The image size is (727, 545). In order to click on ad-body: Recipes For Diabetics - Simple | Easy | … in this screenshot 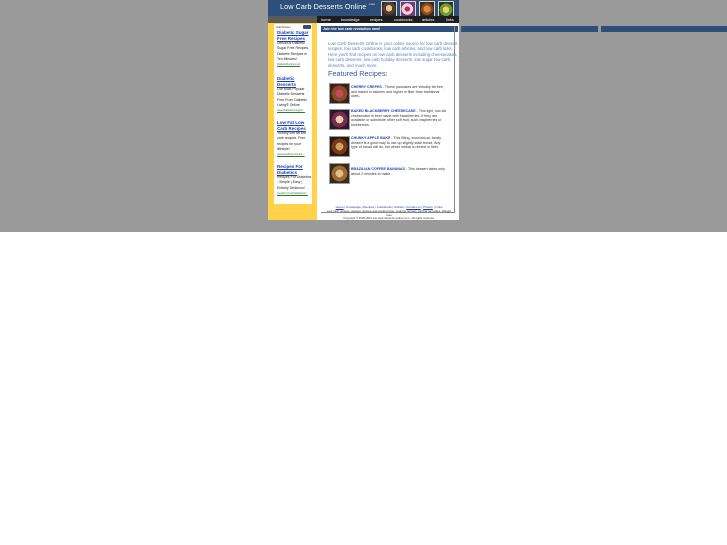, I will do `click(294, 182)`.